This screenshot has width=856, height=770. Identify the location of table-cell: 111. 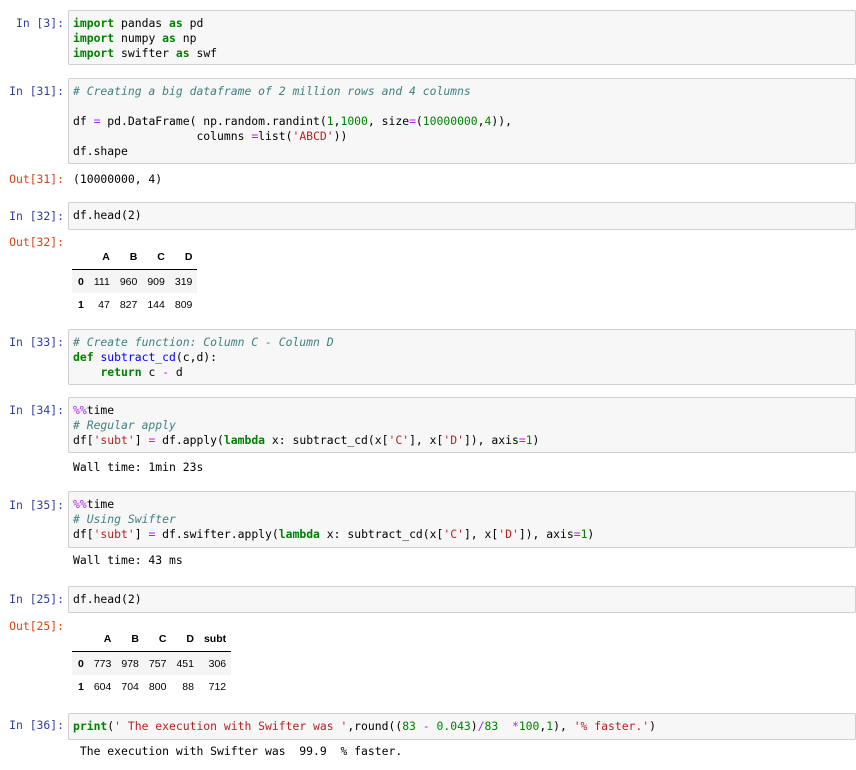
(101, 281).